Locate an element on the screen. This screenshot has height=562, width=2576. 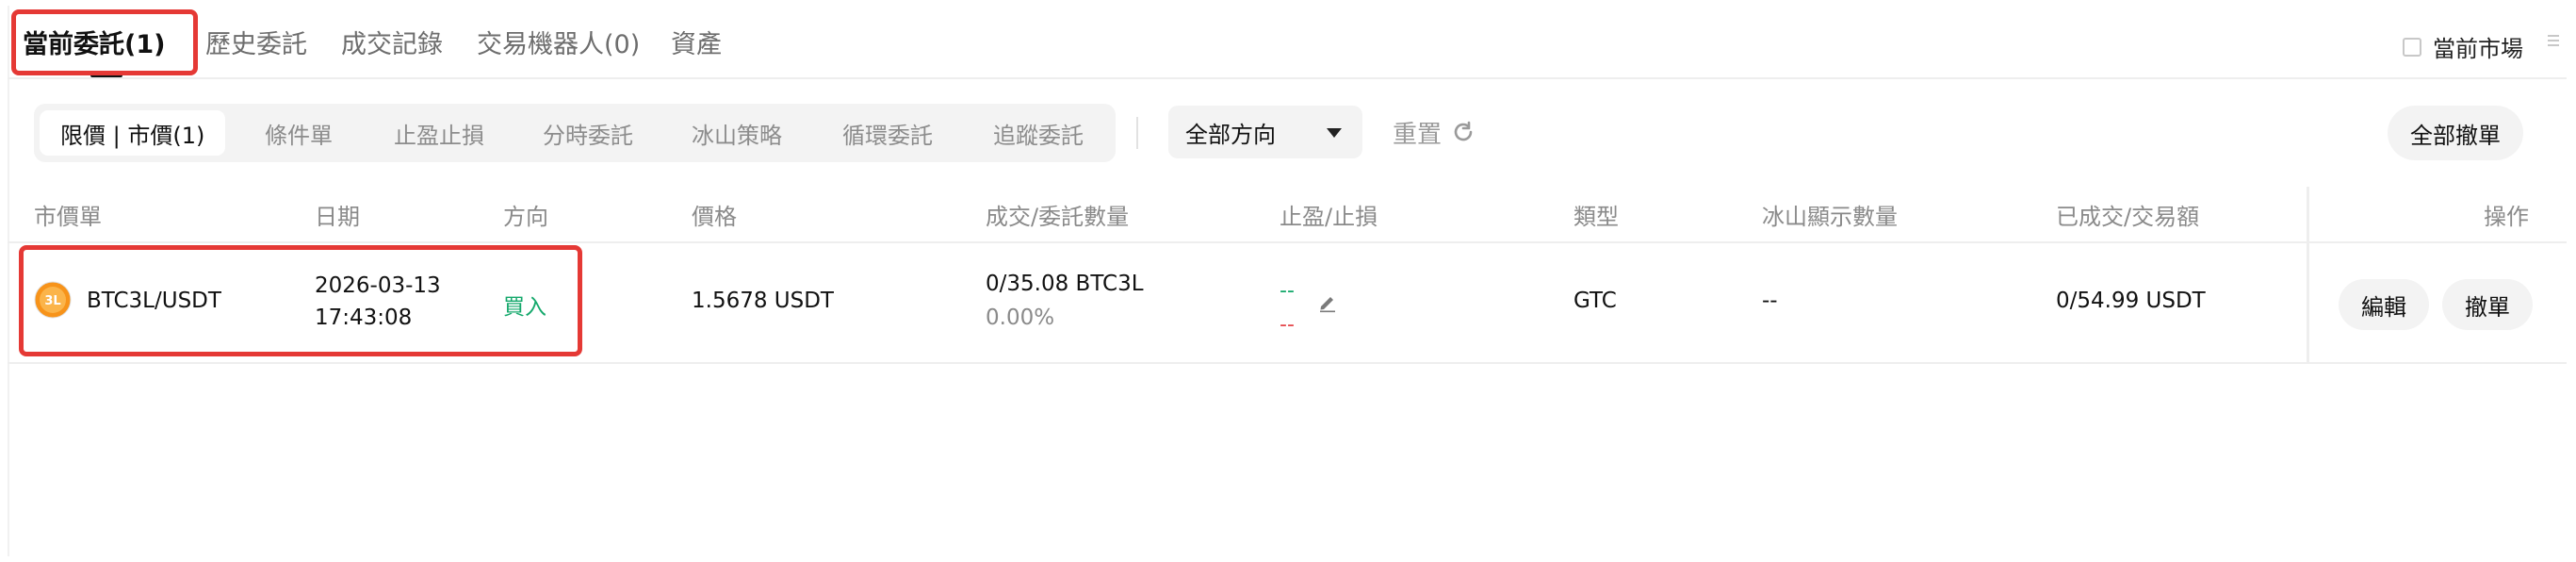
stop-loss-value: -- is located at coordinates (1287, 325).